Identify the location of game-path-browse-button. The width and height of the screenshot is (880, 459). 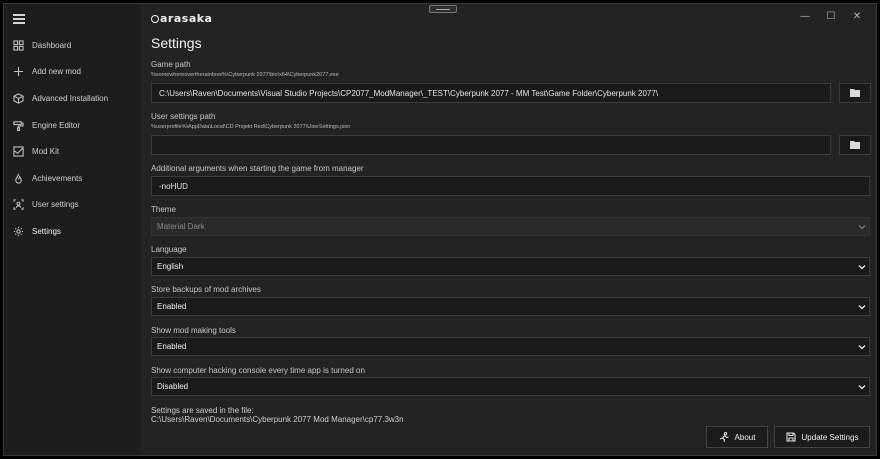
(855, 93).